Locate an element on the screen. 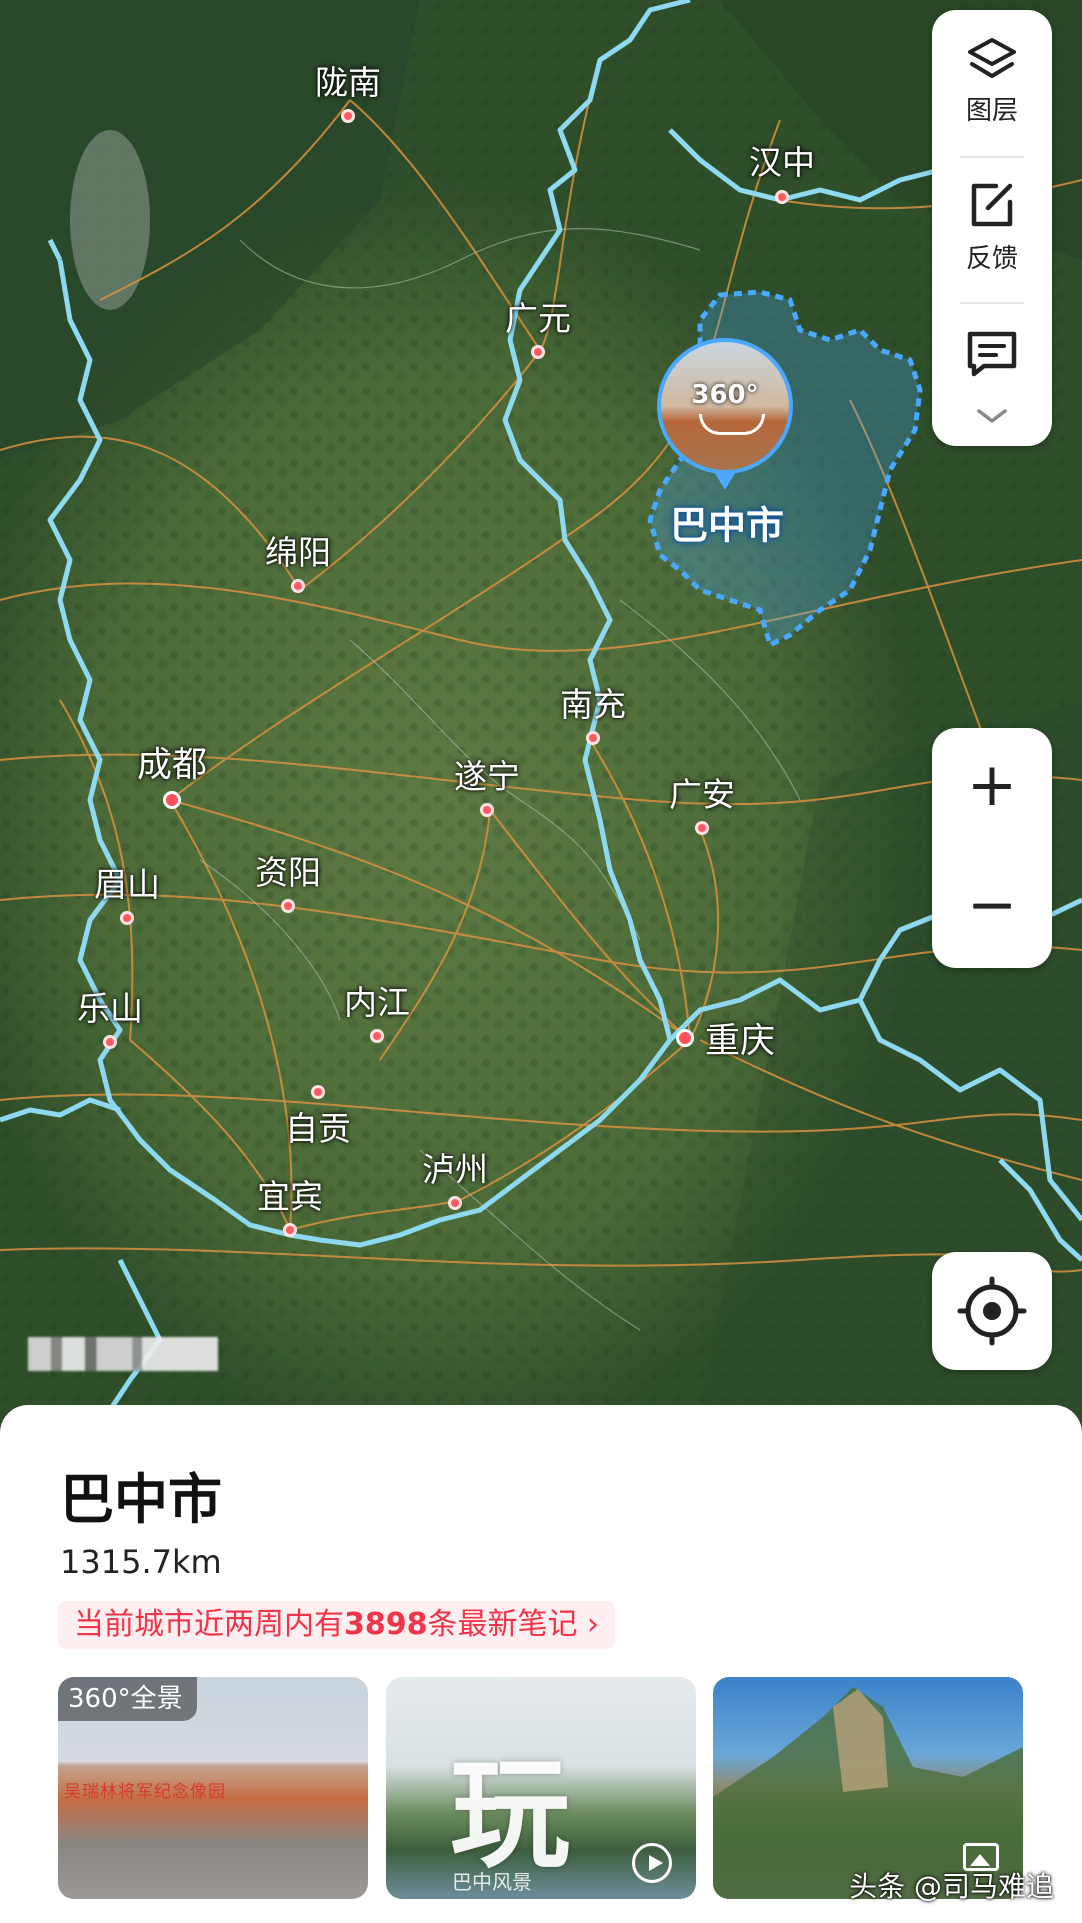  panorama-360-label: 360° is located at coordinates (725, 395).